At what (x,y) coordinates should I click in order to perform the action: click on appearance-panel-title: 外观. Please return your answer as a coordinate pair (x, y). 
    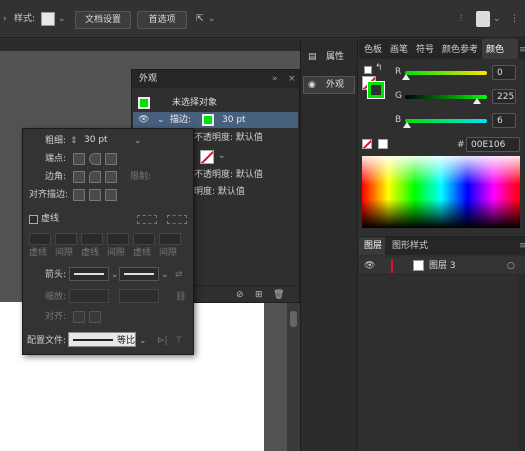
    Looking at the image, I should click on (148, 79).